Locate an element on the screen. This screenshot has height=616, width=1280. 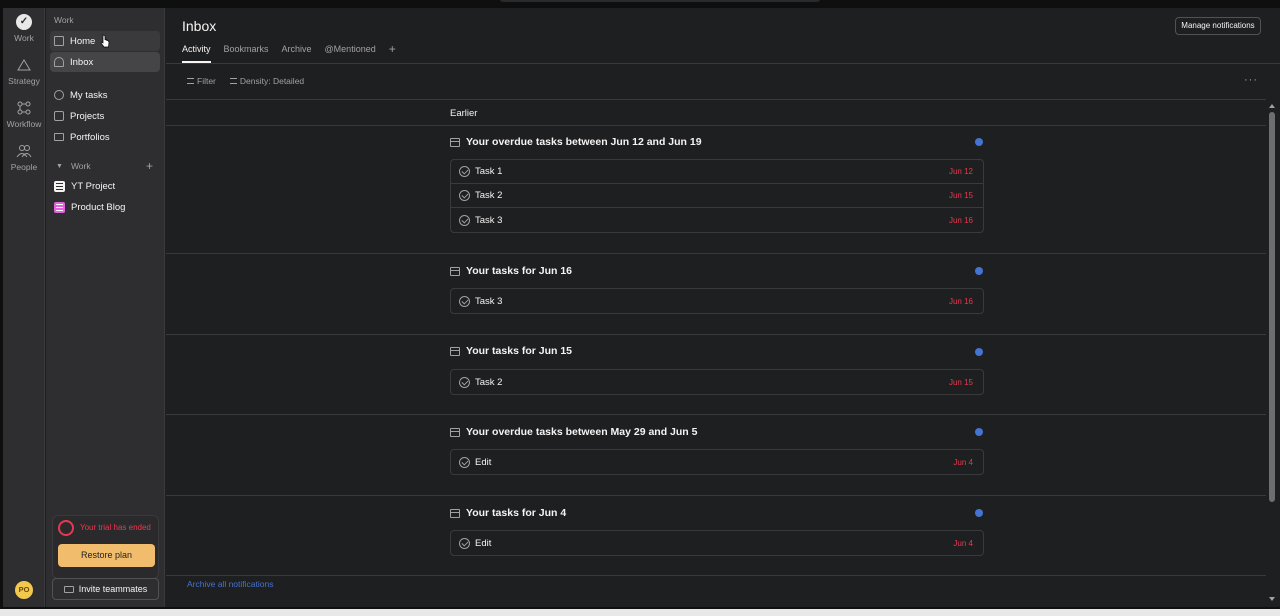
task-name: Task 3 is located at coordinates (489, 301).